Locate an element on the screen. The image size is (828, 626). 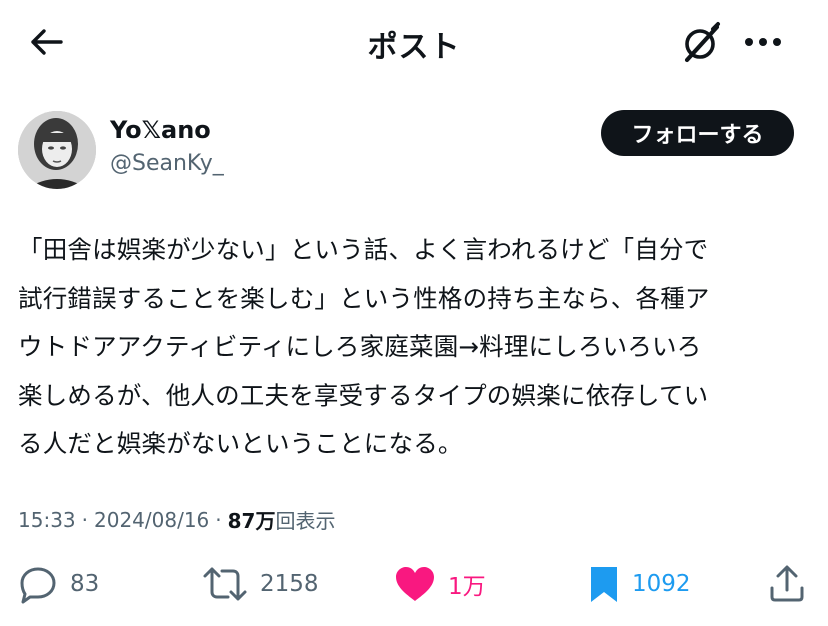
avatar-image is located at coordinates (57, 150).